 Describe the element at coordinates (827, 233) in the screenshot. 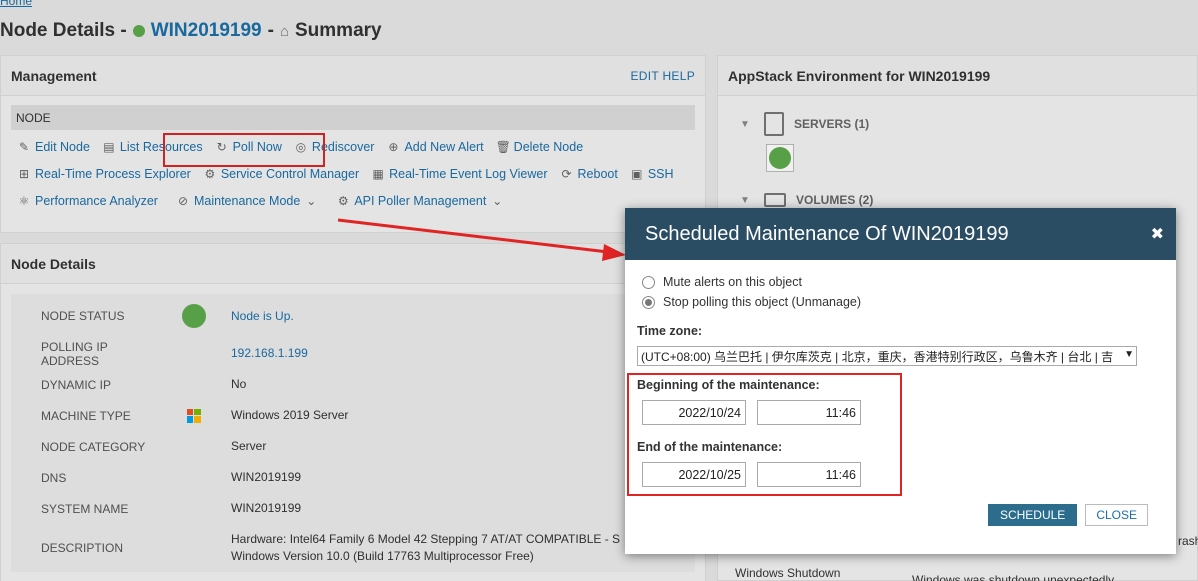

I see `dialog-title: Scheduled Maintenance Of WIN2019199` at that location.